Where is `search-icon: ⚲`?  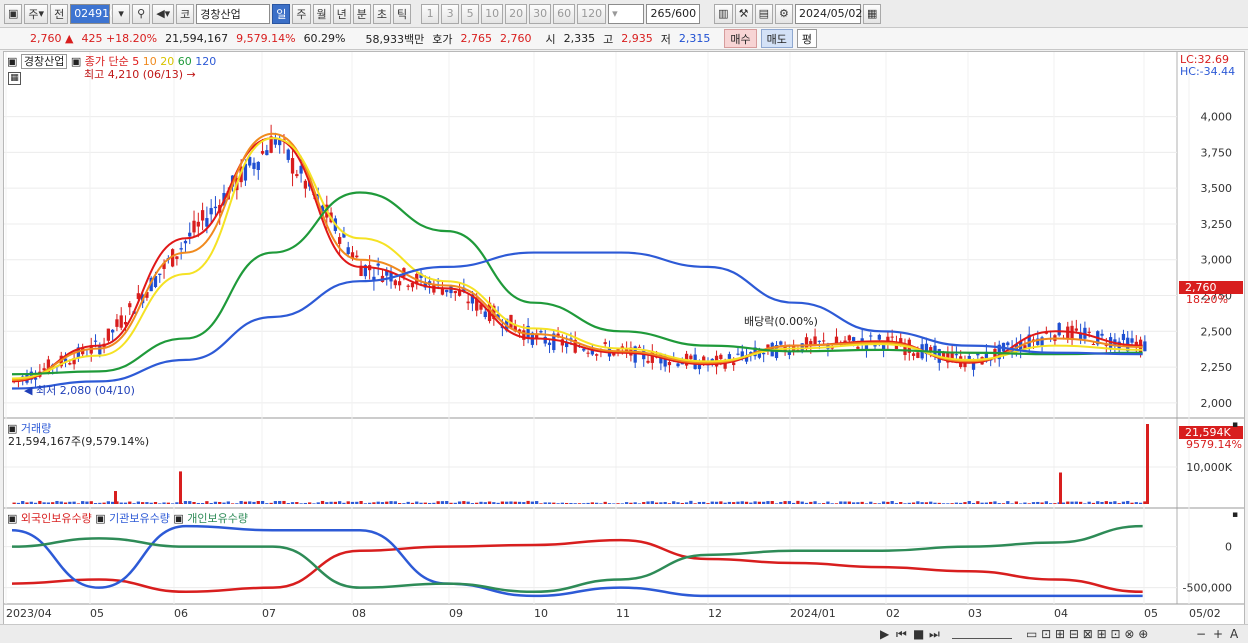 search-icon: ⚲ is located at coordinates (141, 13).